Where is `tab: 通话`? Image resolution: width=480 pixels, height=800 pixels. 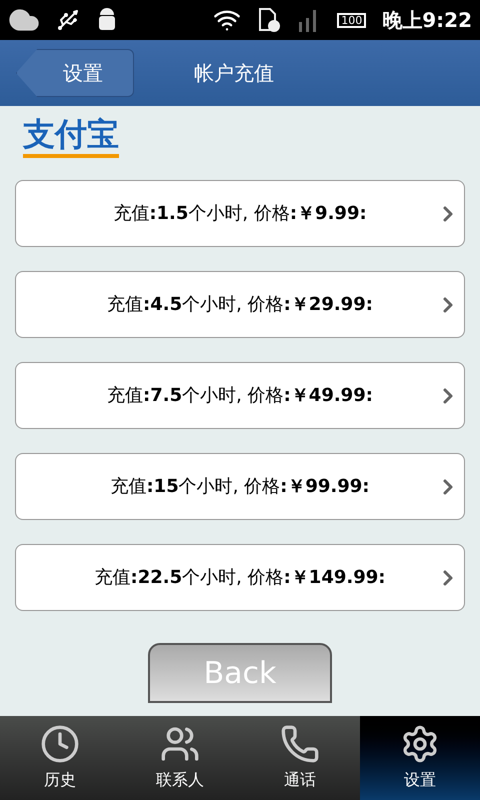
tab: 通话 is located at coordinates (300, 758).